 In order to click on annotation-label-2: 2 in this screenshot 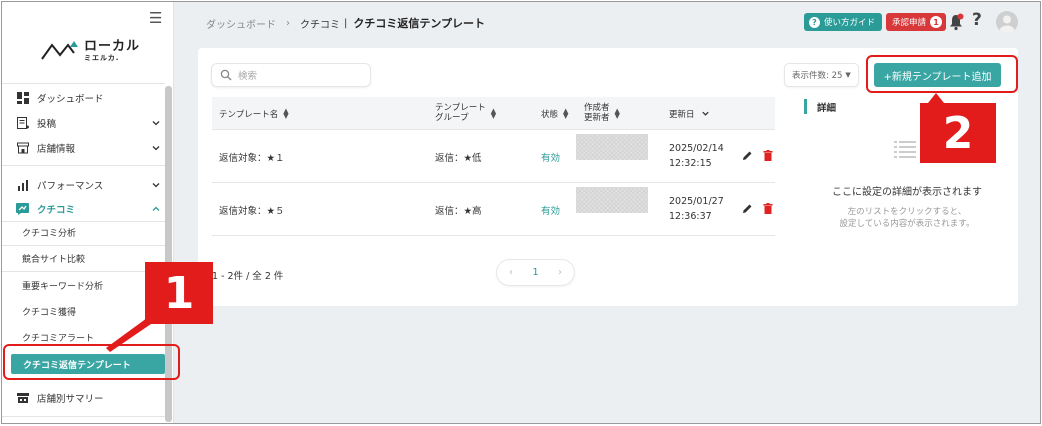, I will do `click(958, 133)`.